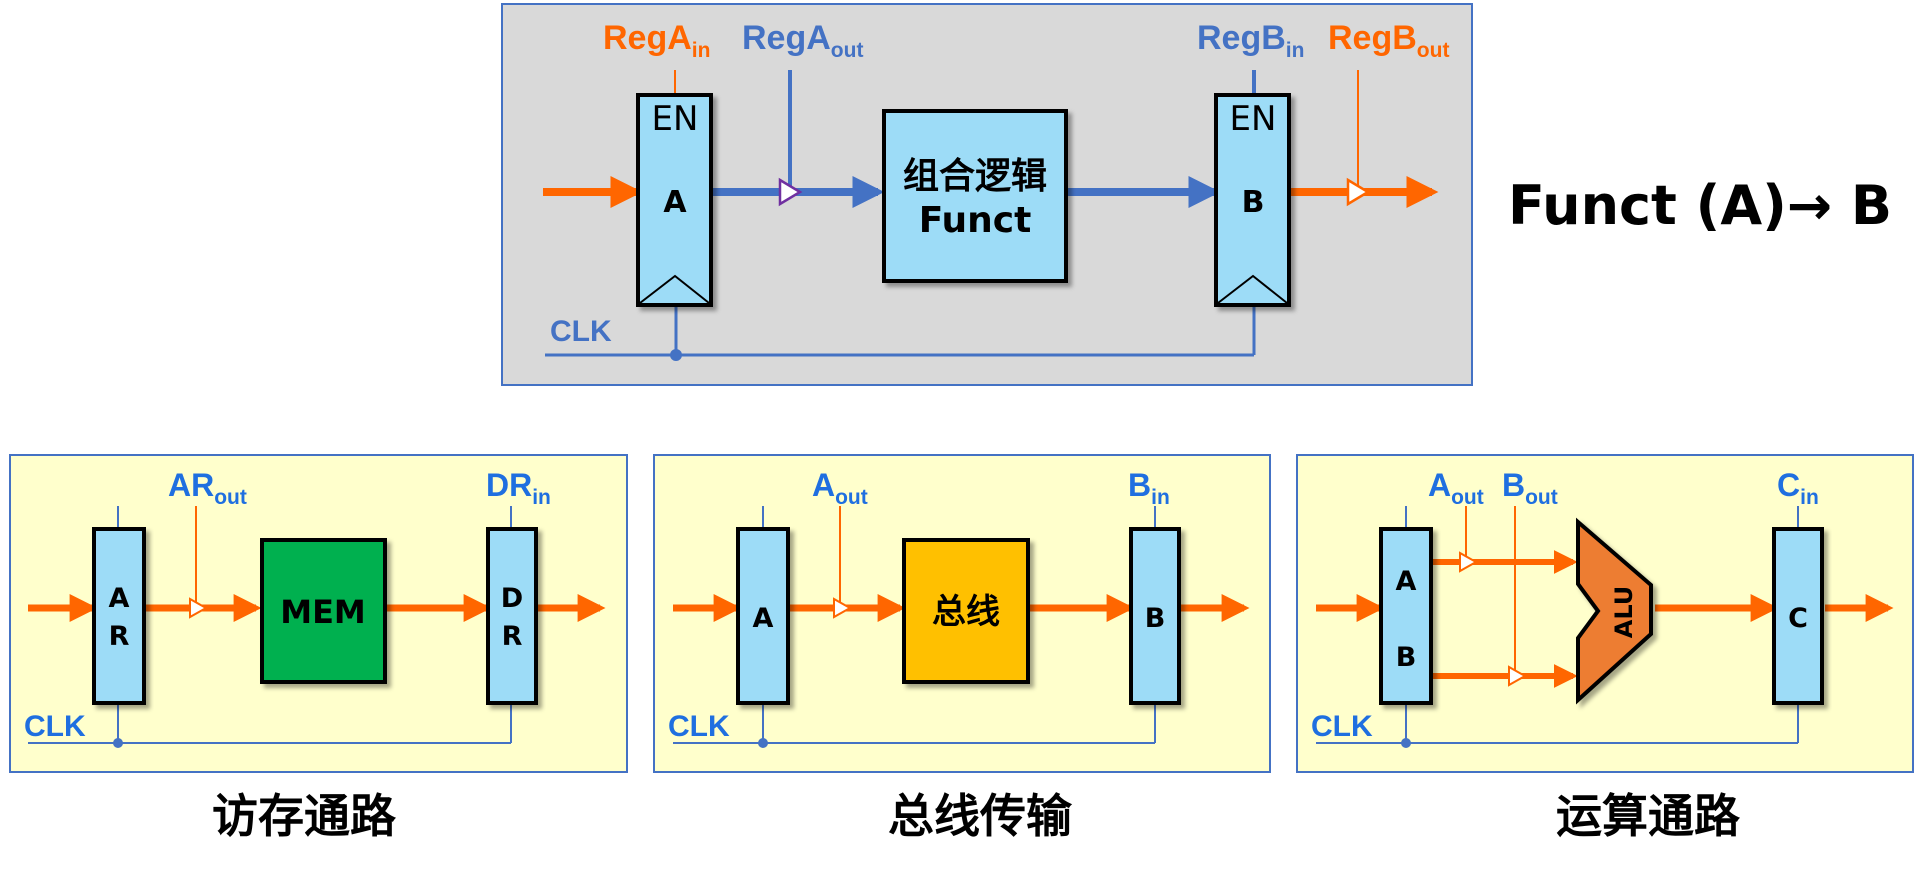 The image size is (1921, 873). Describe the element at coordinates (119, 636) in the screenshot. I see `ar-label-bottom: R` at that location.